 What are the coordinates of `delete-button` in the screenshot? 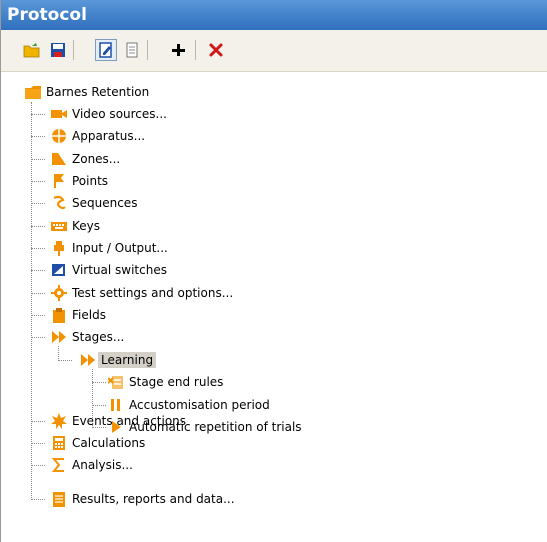 It's located at (216, 50).